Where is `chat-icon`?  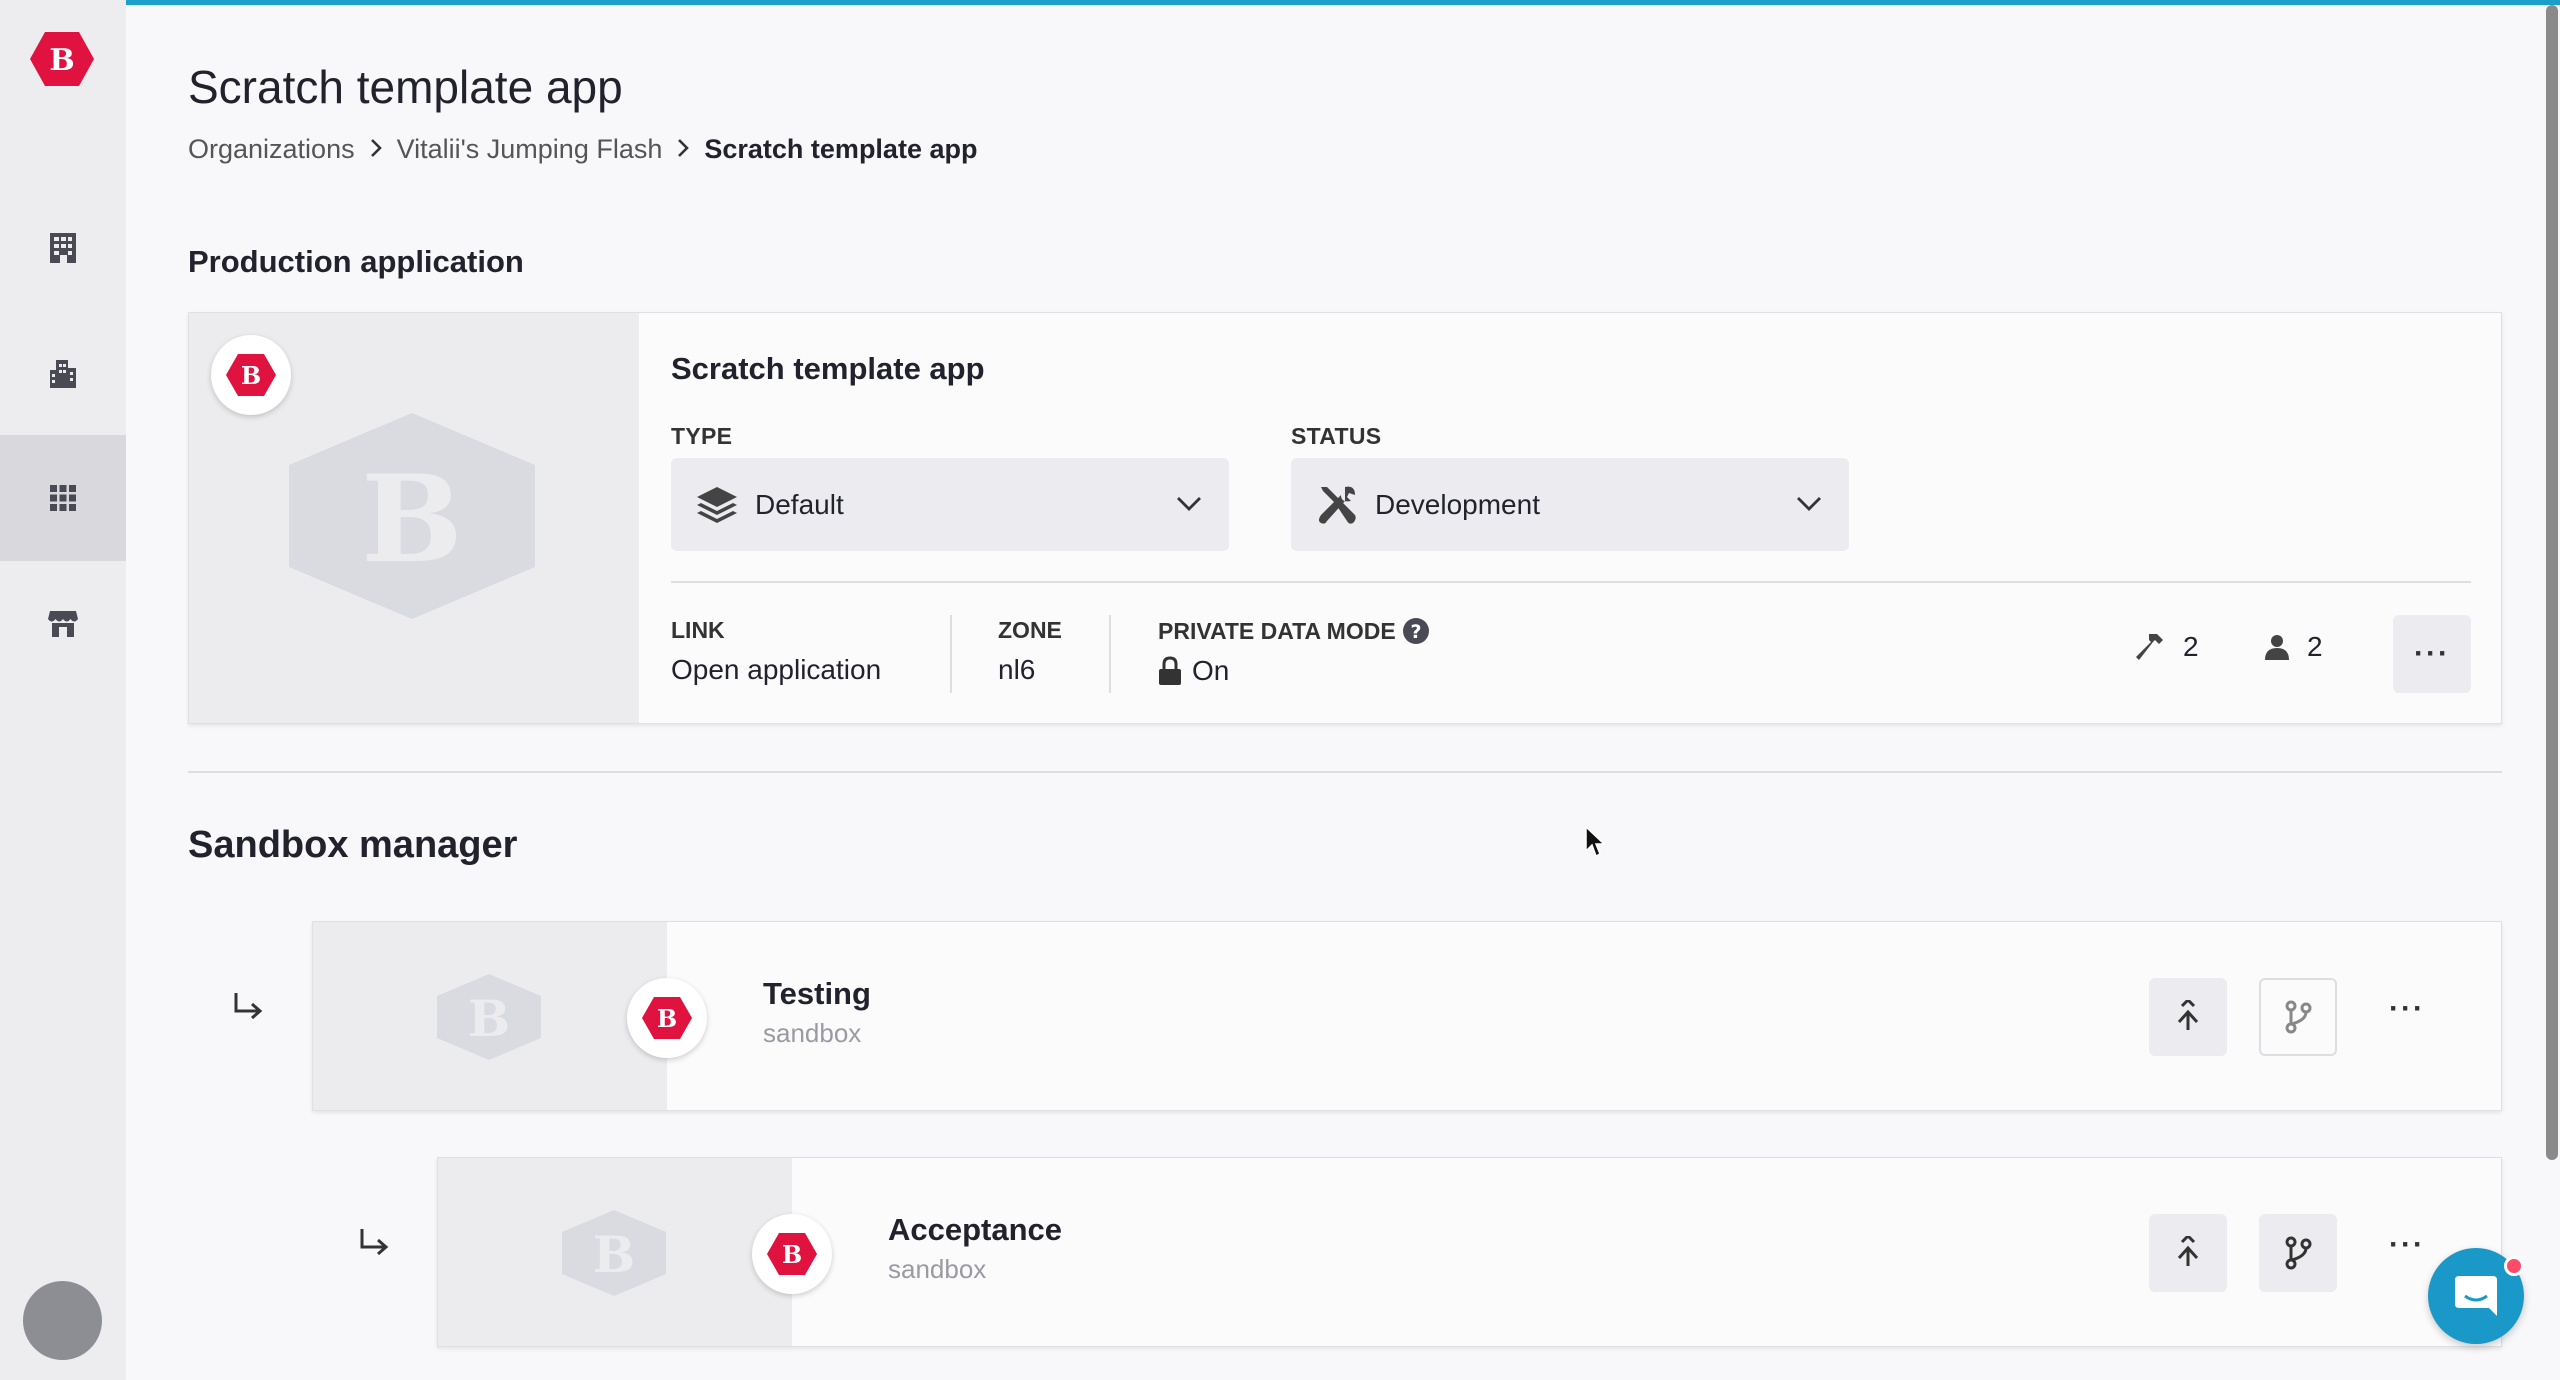 chat-icon is located at coordinates (2476, 1296).